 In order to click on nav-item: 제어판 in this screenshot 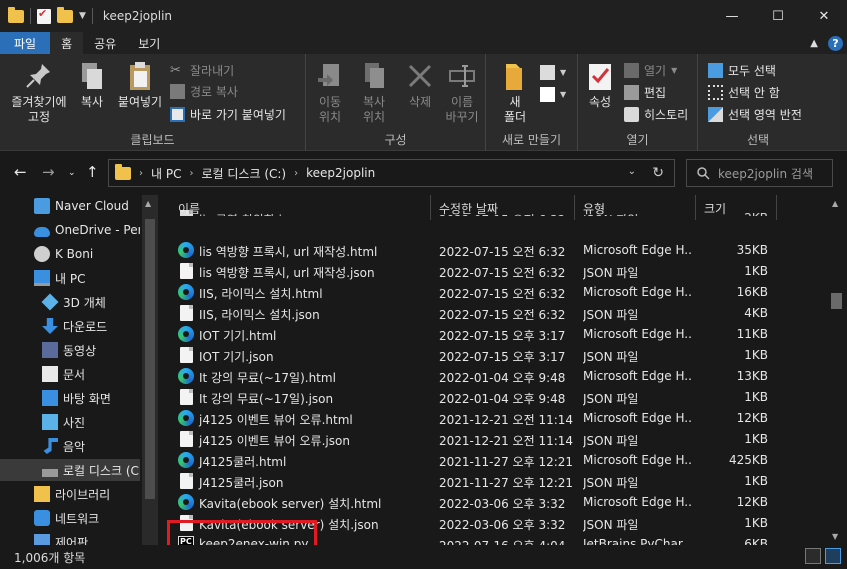, I will do `click(70, 538)`.